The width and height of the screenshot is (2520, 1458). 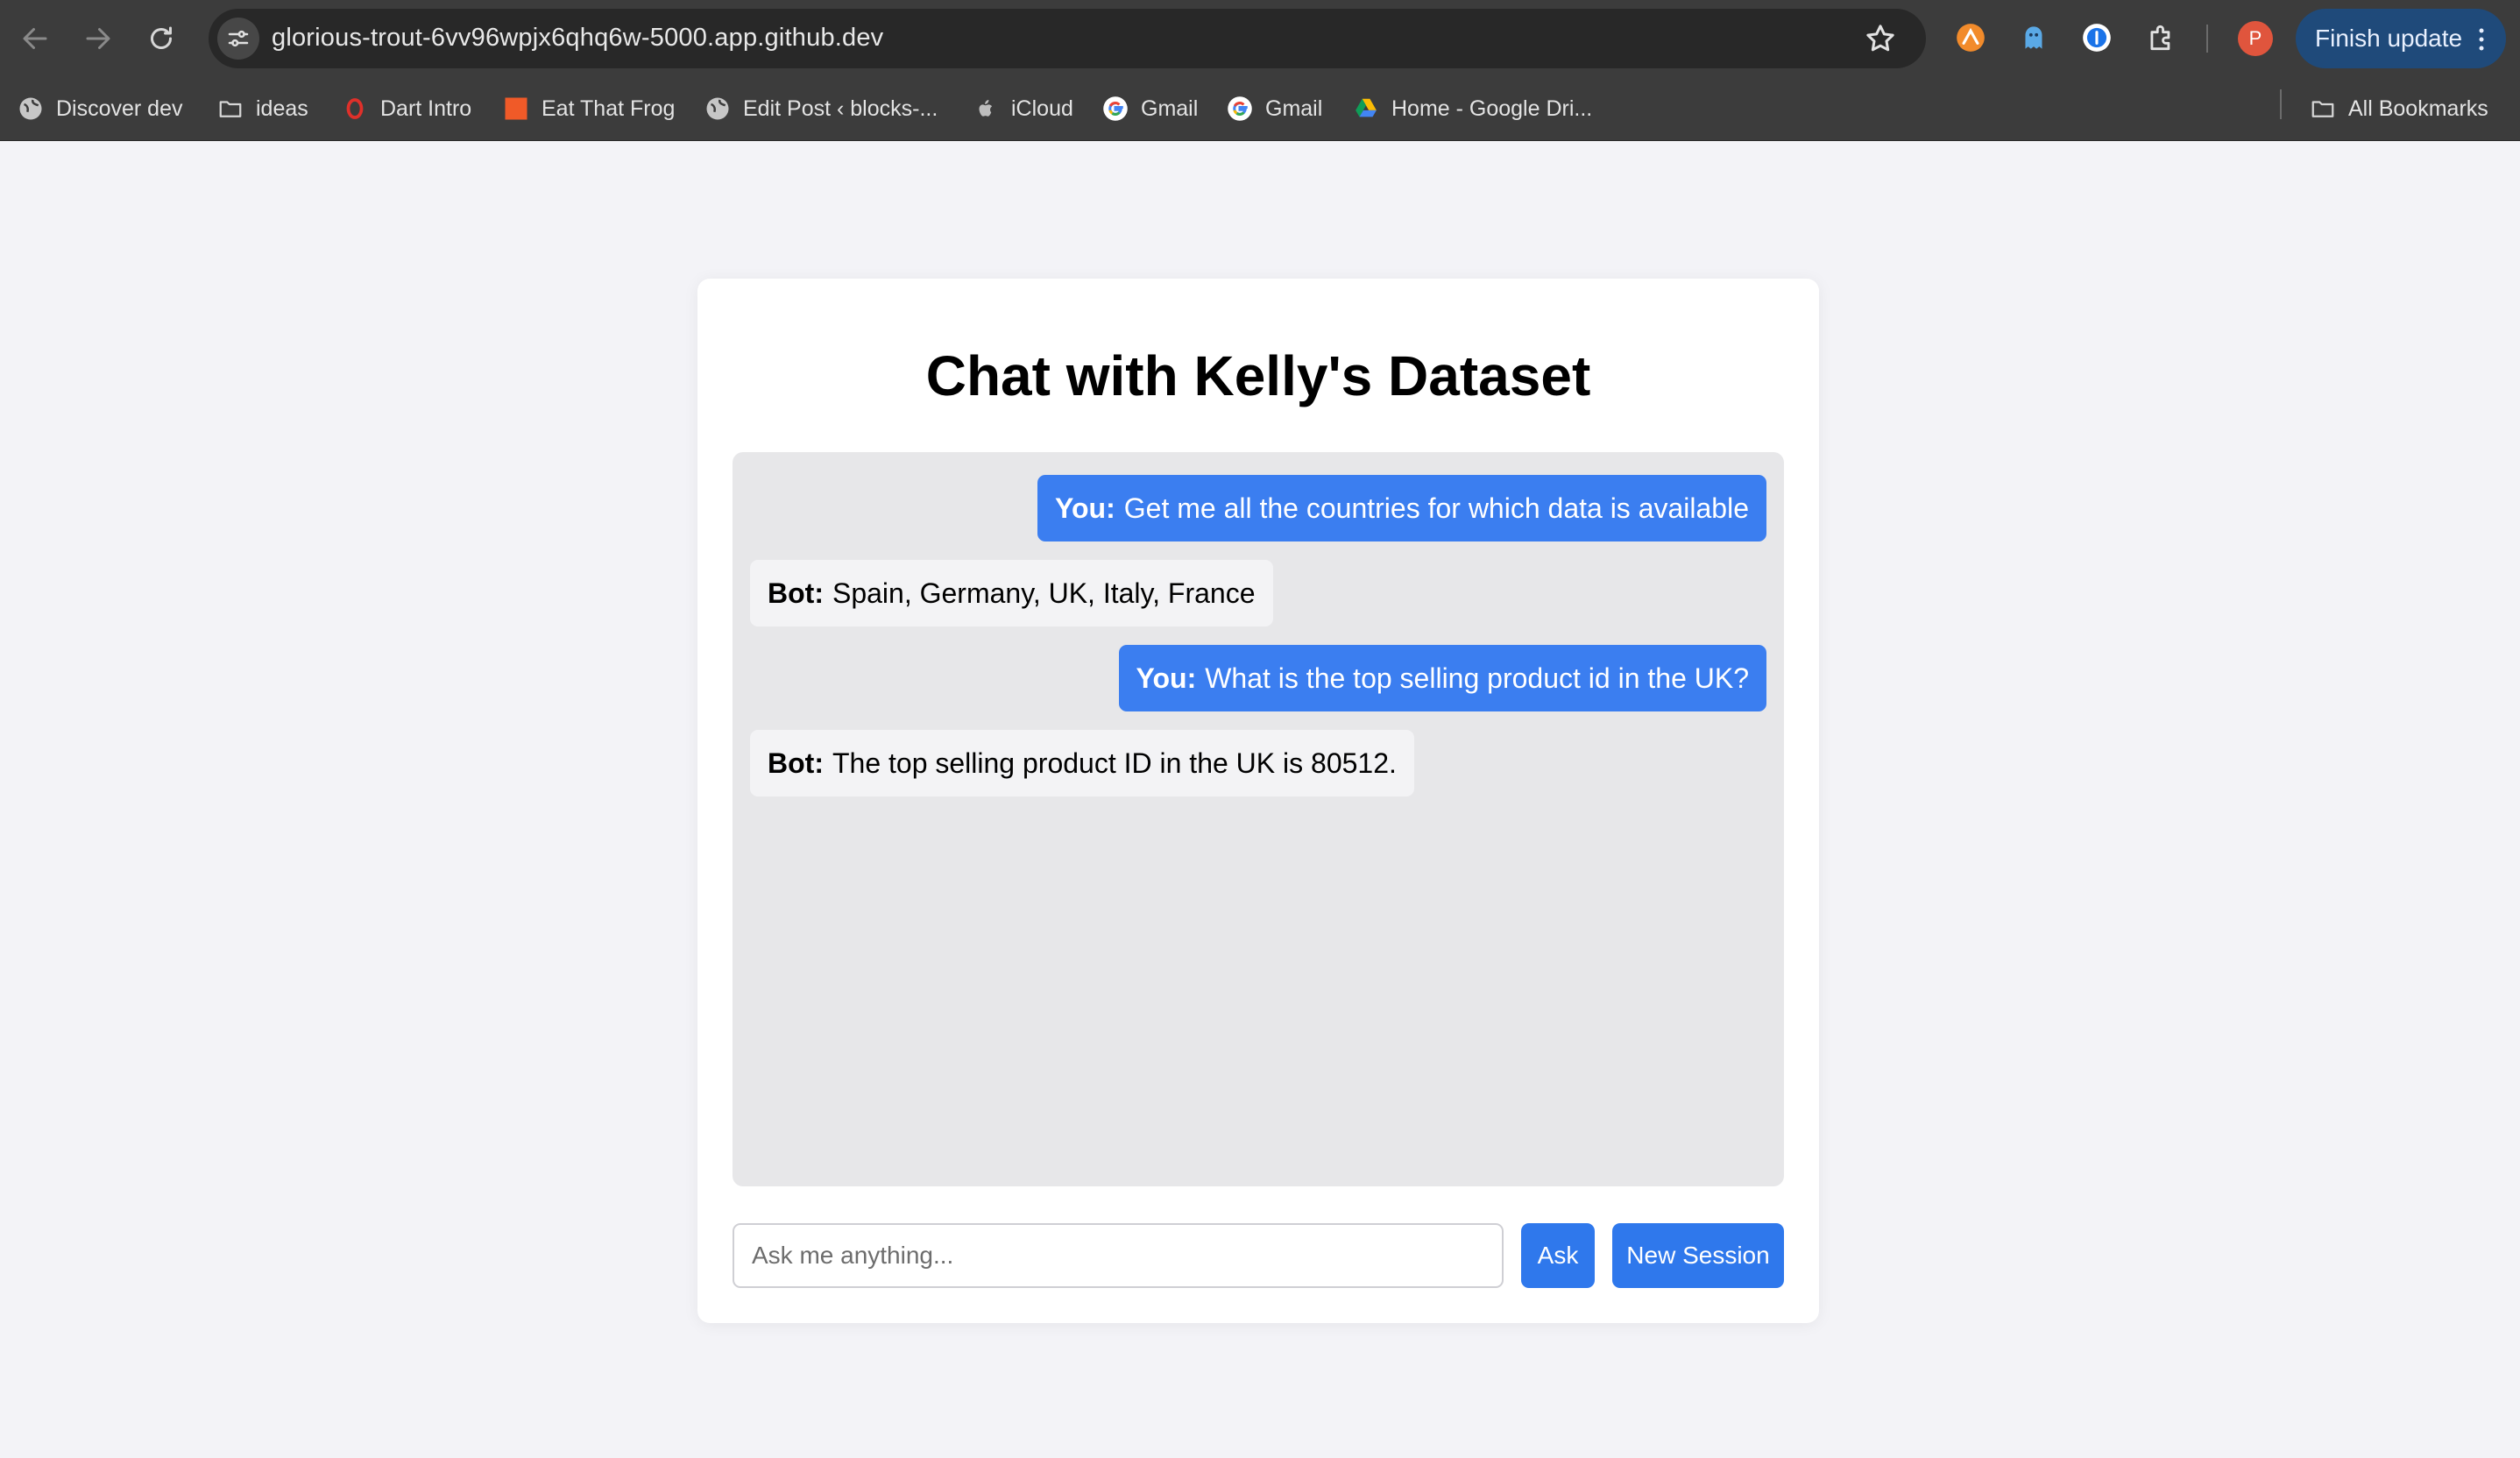 I want to click on bookmark-ideas: ideas, so click(x=262, y=109).